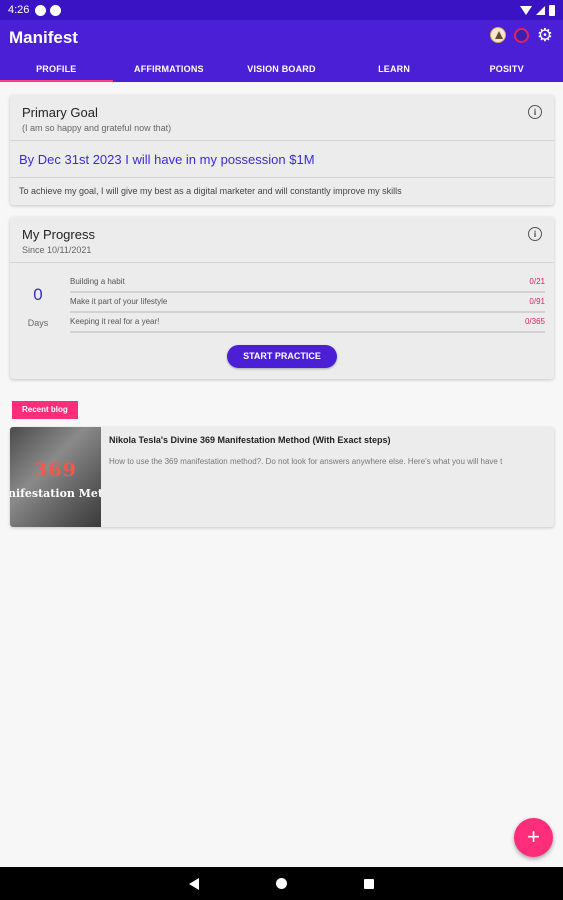 The width and height of the screenshot is (563, 900). Describe the element at coordinates (506, 70) in the screenshot. I see `tab-positv: POSITV` at that location.